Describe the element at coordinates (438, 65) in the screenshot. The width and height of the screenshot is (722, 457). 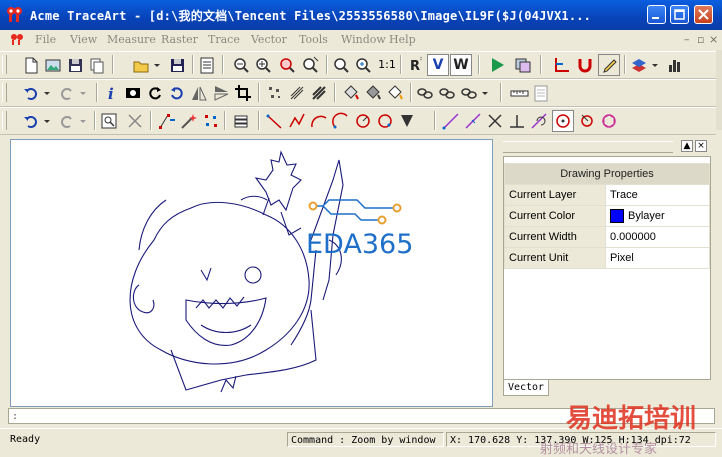
I see `vector-select-button: V` at that location.